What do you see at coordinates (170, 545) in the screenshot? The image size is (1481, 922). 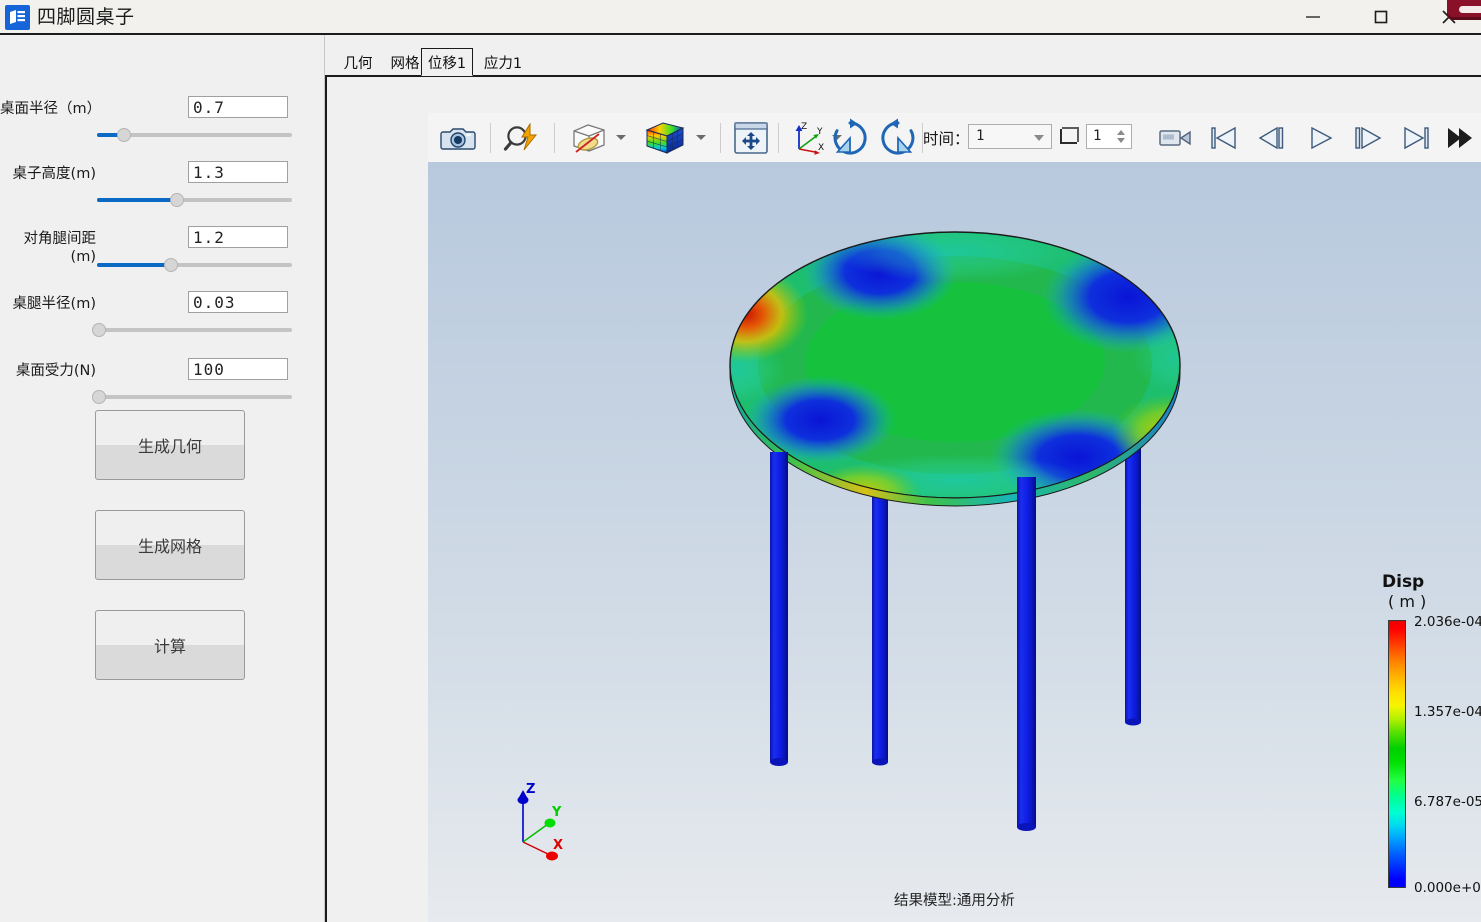 I see `generate-mesh-button: 生成网格` at bounding box center [170, 545].